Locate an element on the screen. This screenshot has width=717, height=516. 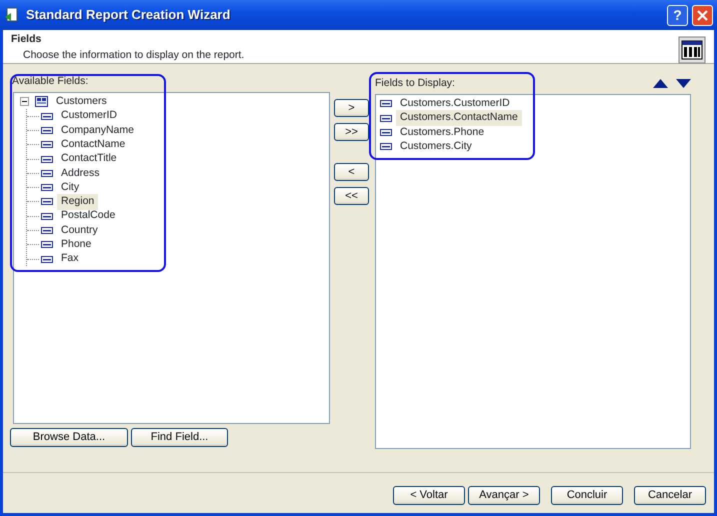
fields-to-display-label: Fields to Display: is located at coordinates (415, 83).